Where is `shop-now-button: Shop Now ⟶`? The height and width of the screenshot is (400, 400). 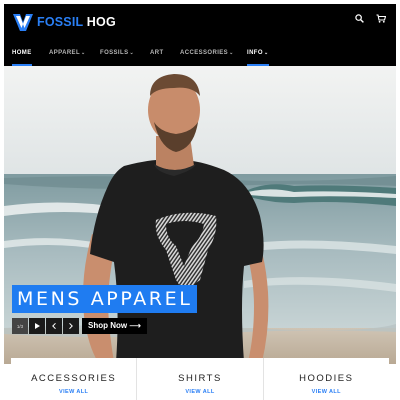 shop-now-button: Shop Now ⟶ is located at coordinates (114, 326).